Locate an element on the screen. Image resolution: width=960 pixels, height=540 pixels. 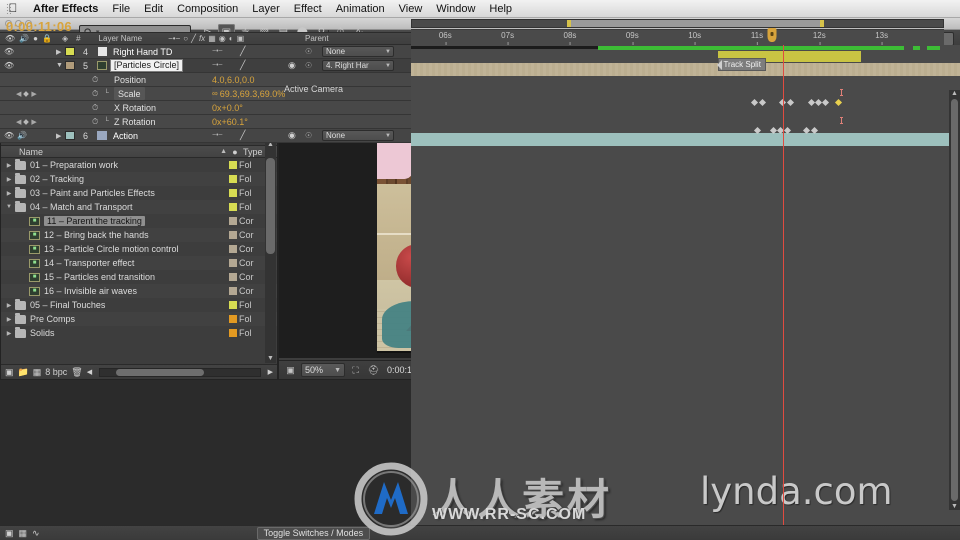
timeline-property-row: ◀ ▶ ⏱ └ Scale ∞ 69.3,69.3,69.0% is located at coordinates (205, 94).